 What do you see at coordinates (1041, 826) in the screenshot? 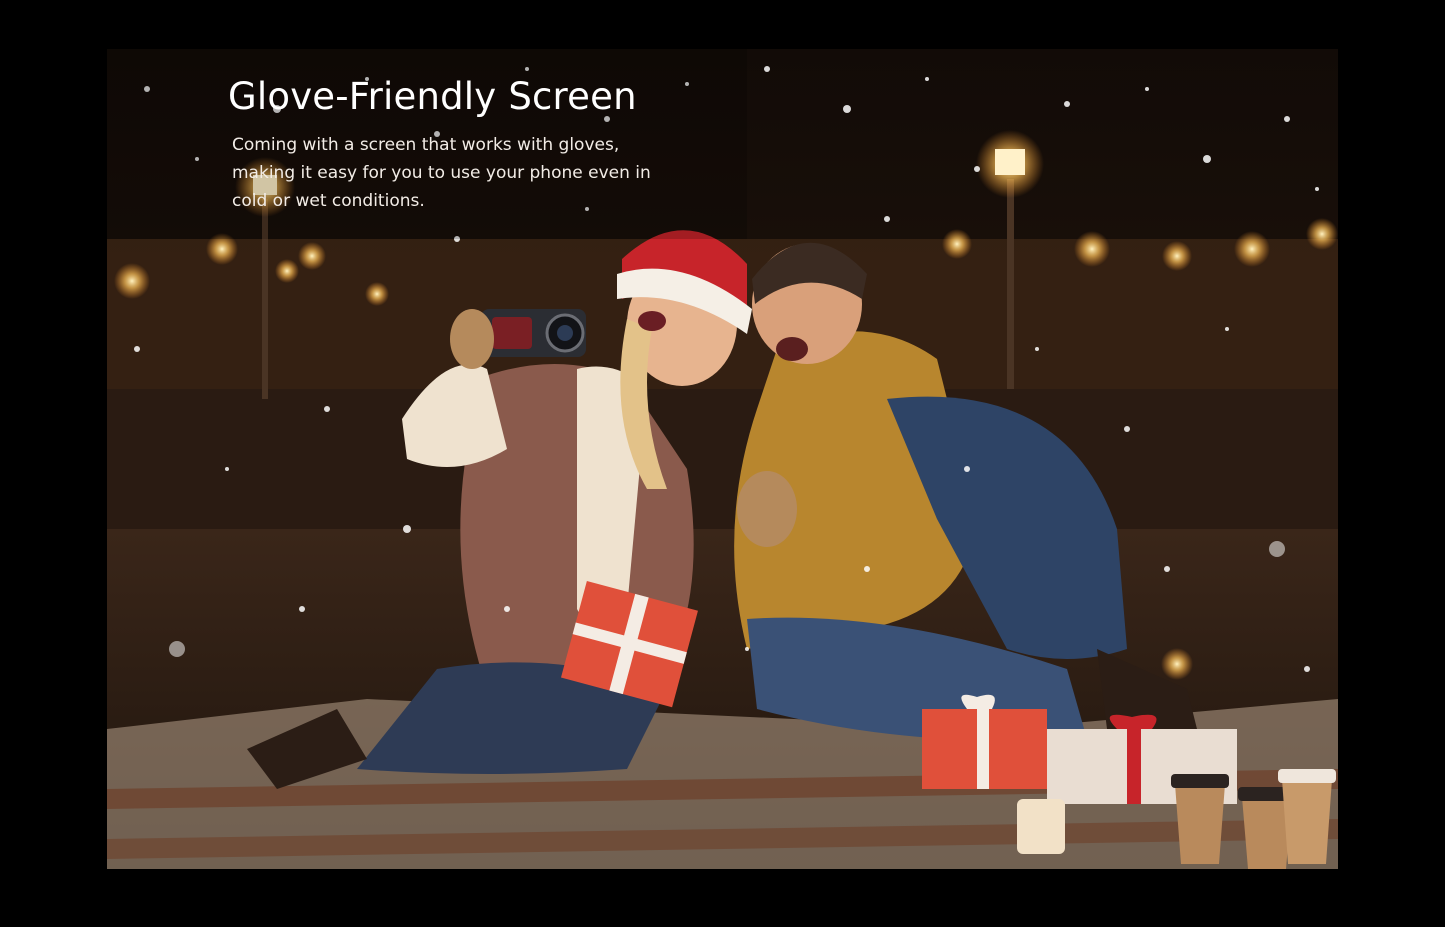
I see `candle` at bounding box center [1041, 826].